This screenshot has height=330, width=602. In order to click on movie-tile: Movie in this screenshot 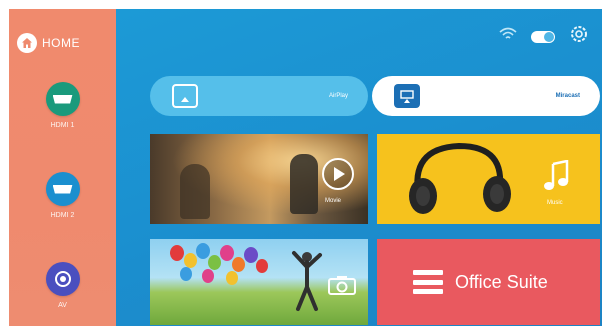, I will do `click(259, 179)`.